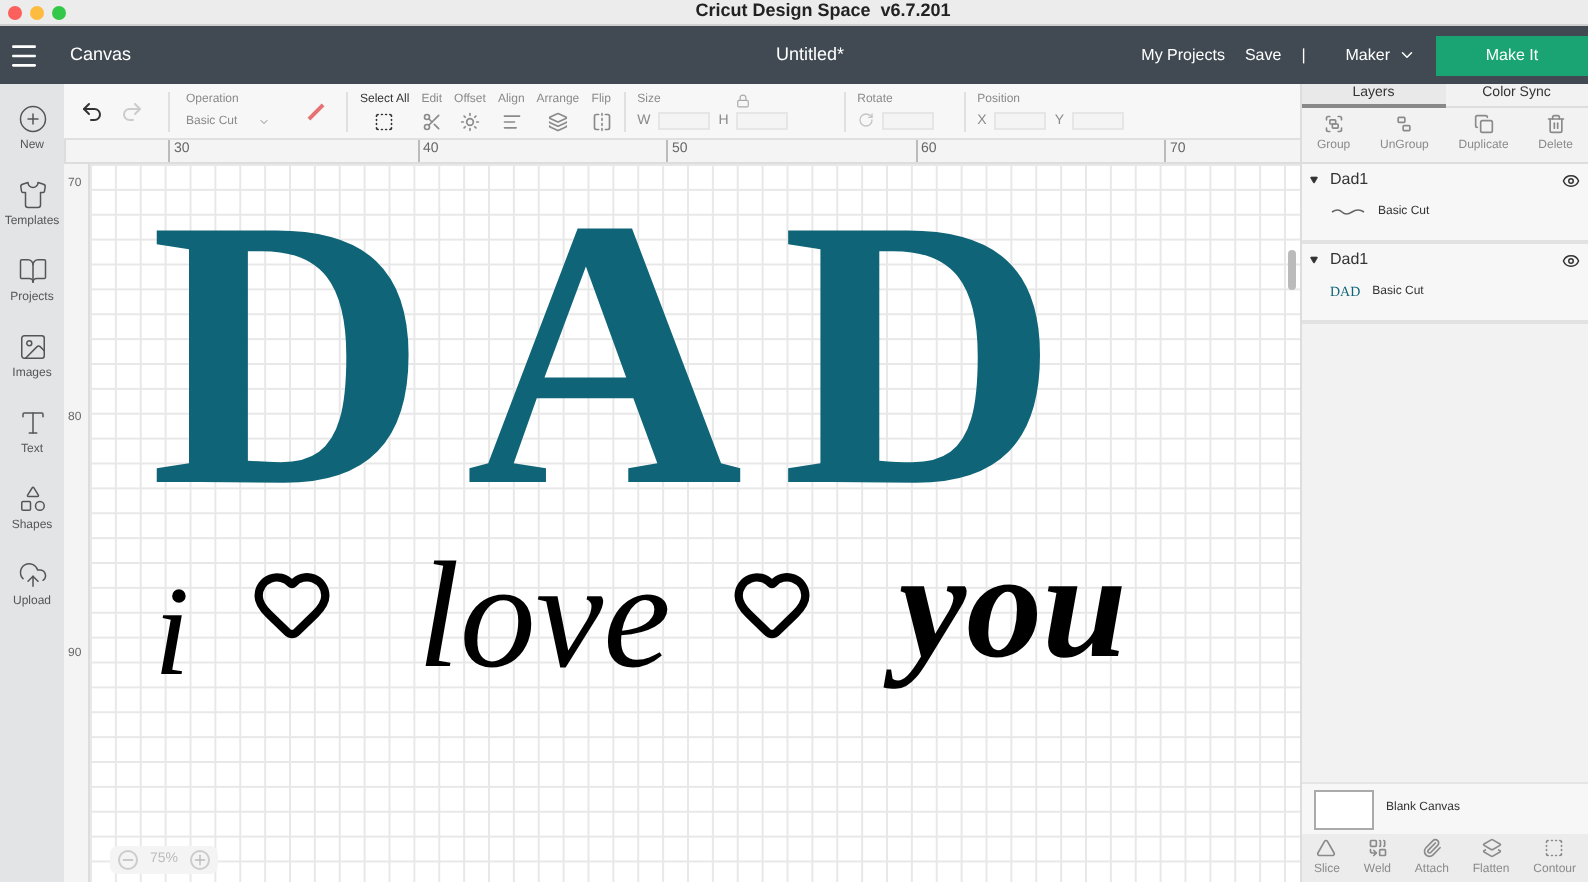 Image resolution: width=1588 pixels, height=882 pixels. I want to click on select-tool-icon, so click(384, 121).